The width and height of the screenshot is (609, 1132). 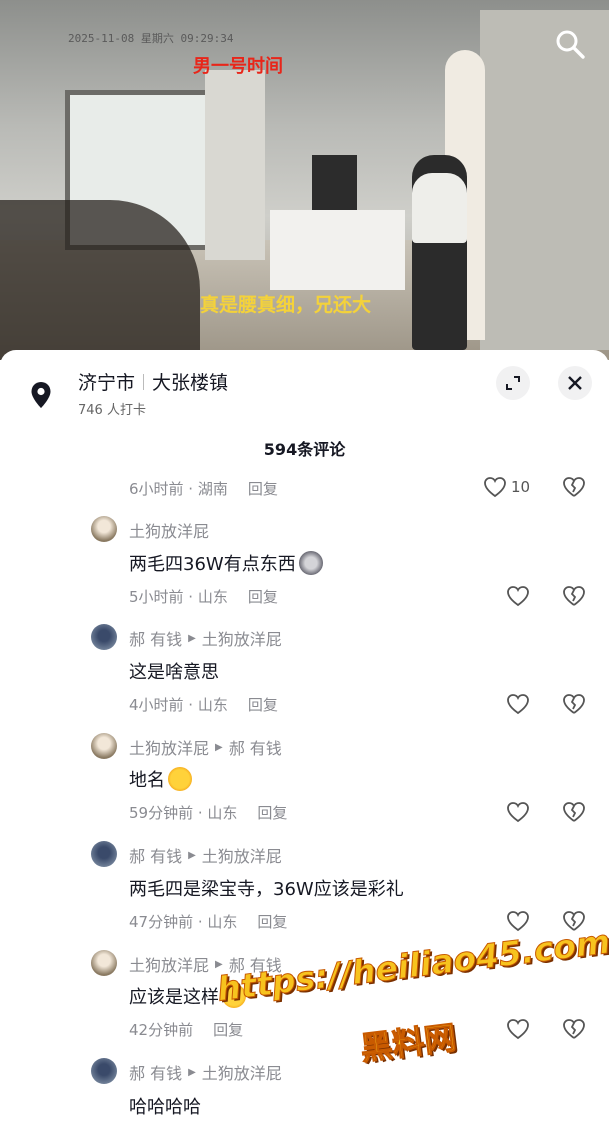 What do you see at coordinates (544, 180) in the screenshot?
I see `right-wall` at bounding box center [544, 180].